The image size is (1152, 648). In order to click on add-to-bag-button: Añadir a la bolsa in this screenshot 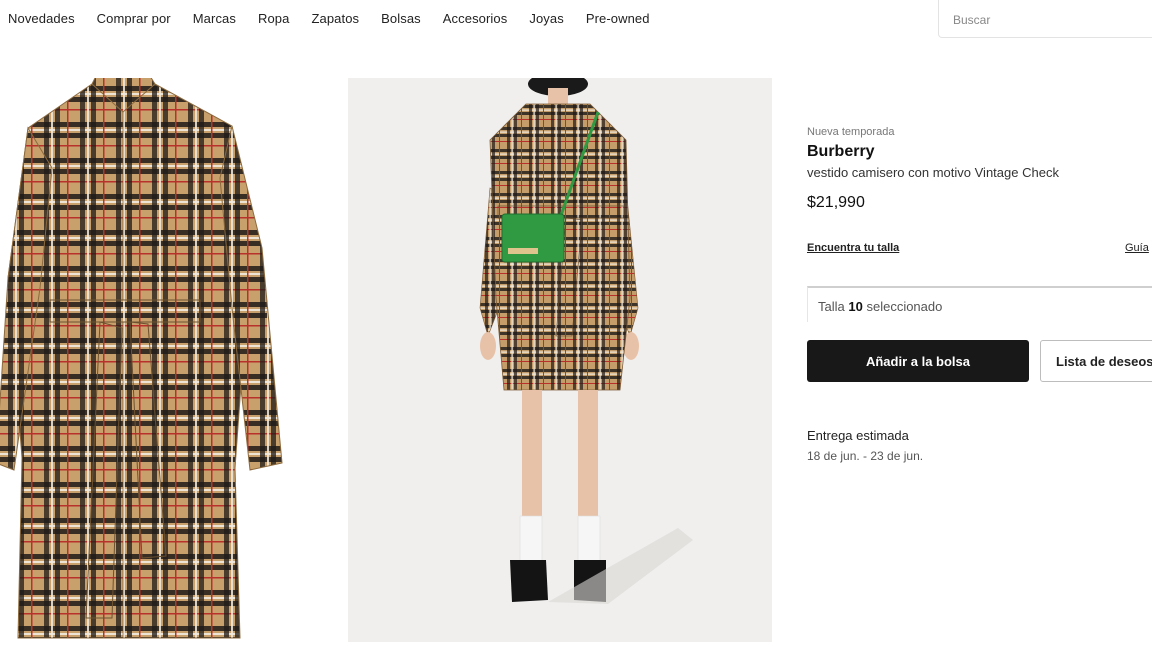, I will do `click(918, 361)`.